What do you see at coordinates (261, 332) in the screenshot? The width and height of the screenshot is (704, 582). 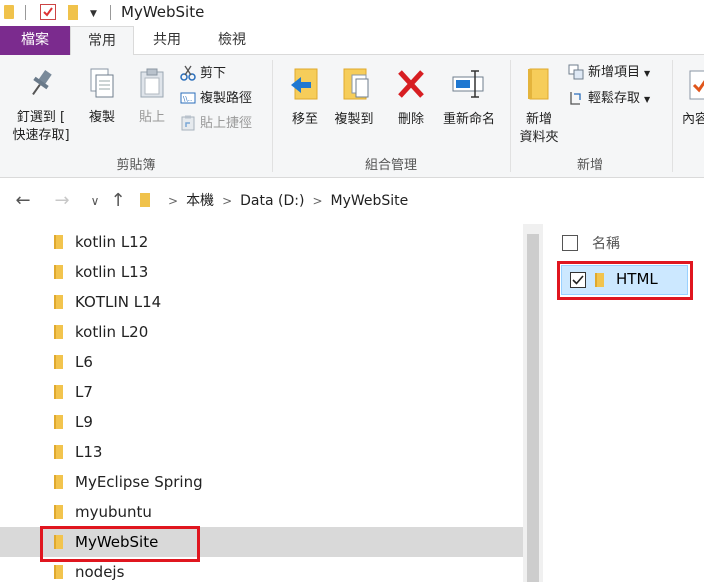 I see `tree-item: kotlin L20` at bounding box center [261, 332].